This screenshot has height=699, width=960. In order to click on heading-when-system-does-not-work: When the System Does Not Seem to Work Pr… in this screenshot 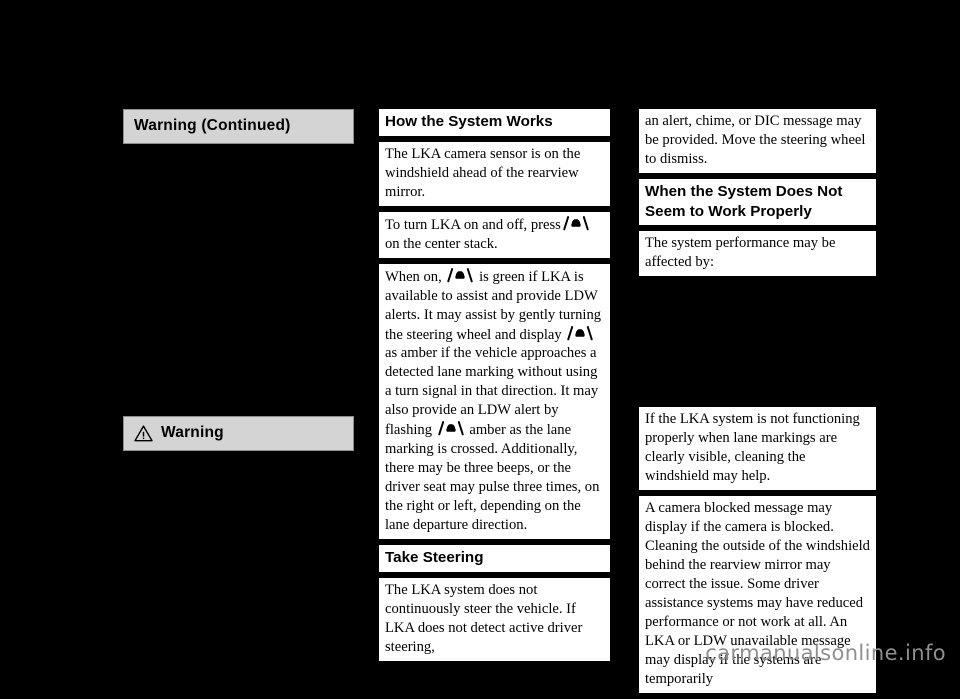, I will do `click(757, 202)`.